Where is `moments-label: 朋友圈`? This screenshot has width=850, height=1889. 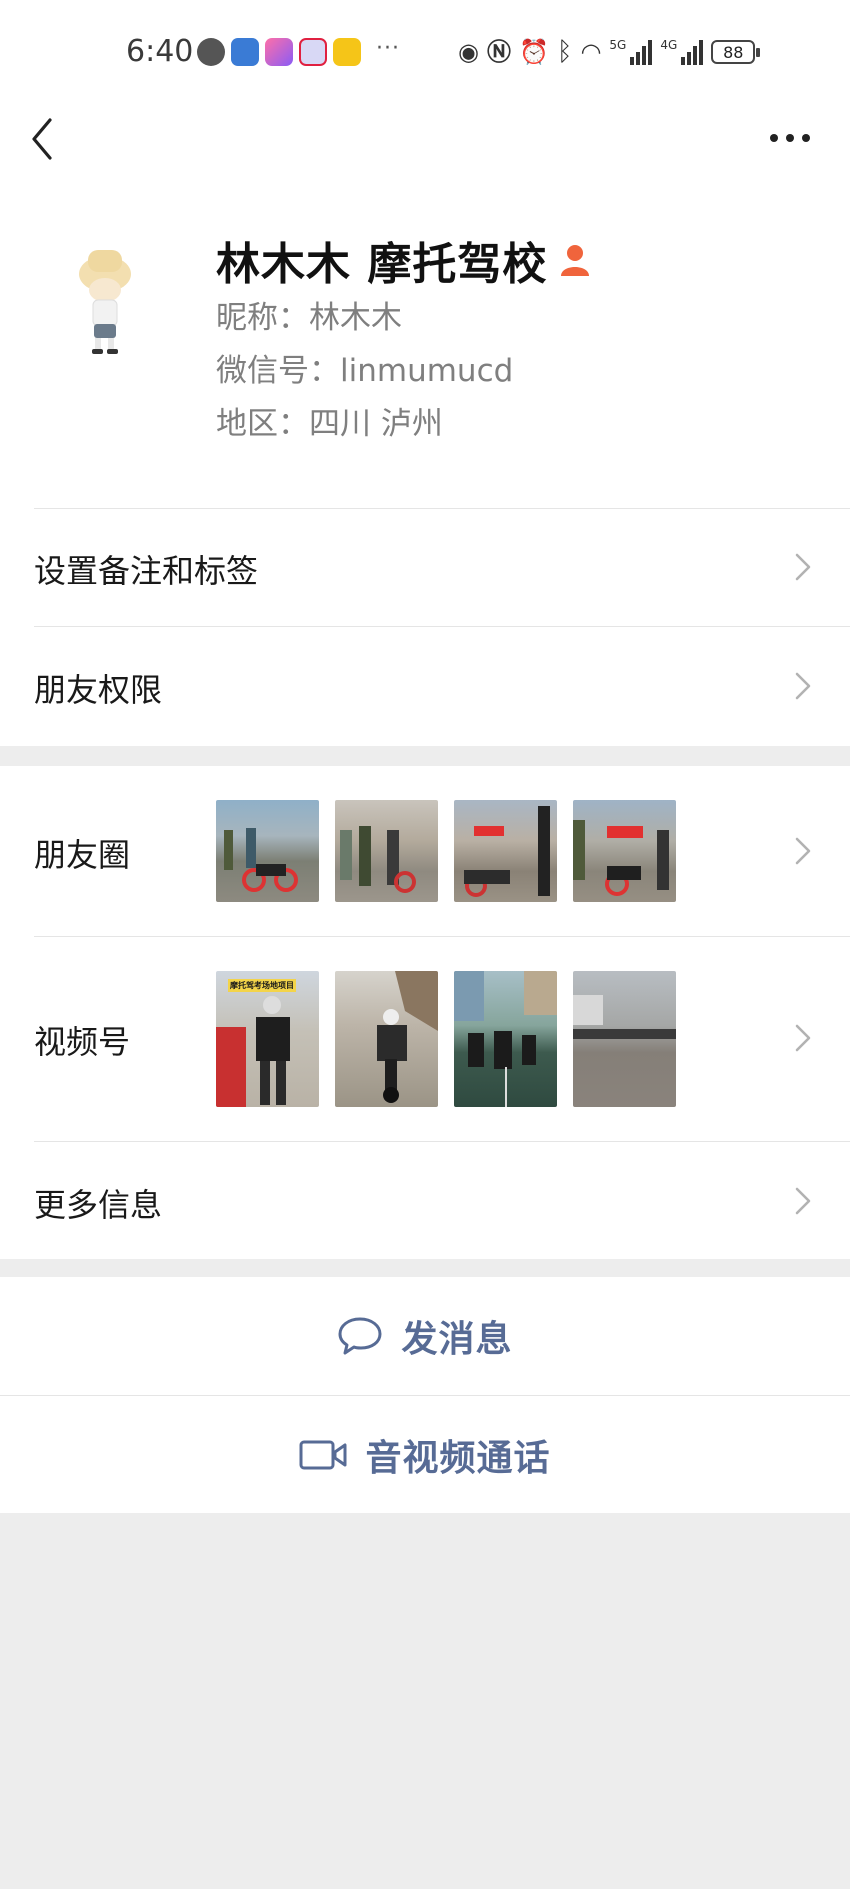
moments-label: 朋友圈 is located at coordinates (82, 855).